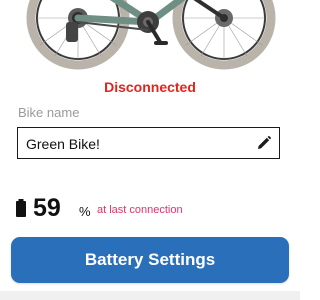 Image resolution: width=320 pixels, height=300 pixels. What do you see at coordinates (150, 295) in the screenshot?
I see `bottom-divider` at bounding box center [150, 295].